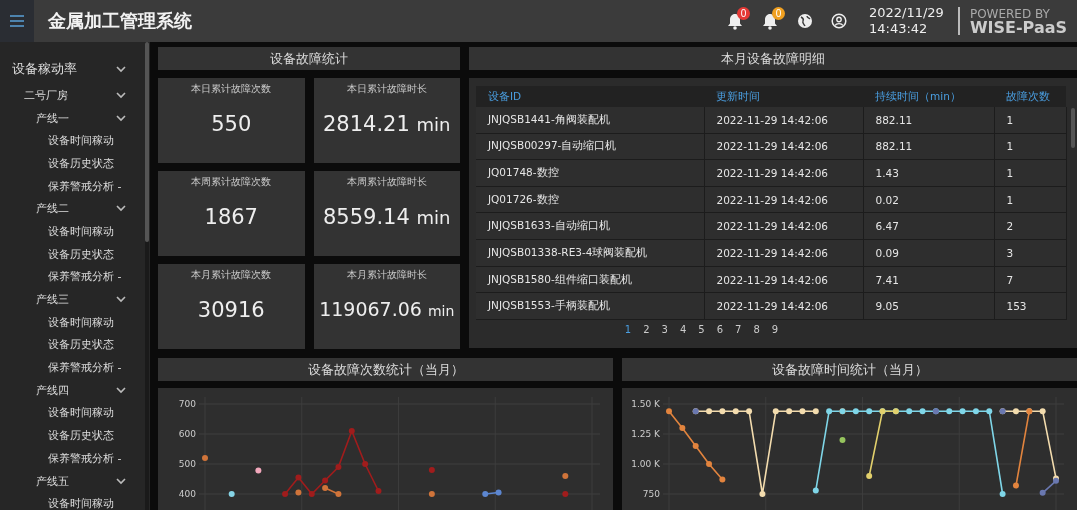 This screenshot has height=510, width=1077. What do you see at coordinates (386, 89) in the screenshot?
I see `stat-label: 本日累计故障时长` at bounding box center [386, 89].